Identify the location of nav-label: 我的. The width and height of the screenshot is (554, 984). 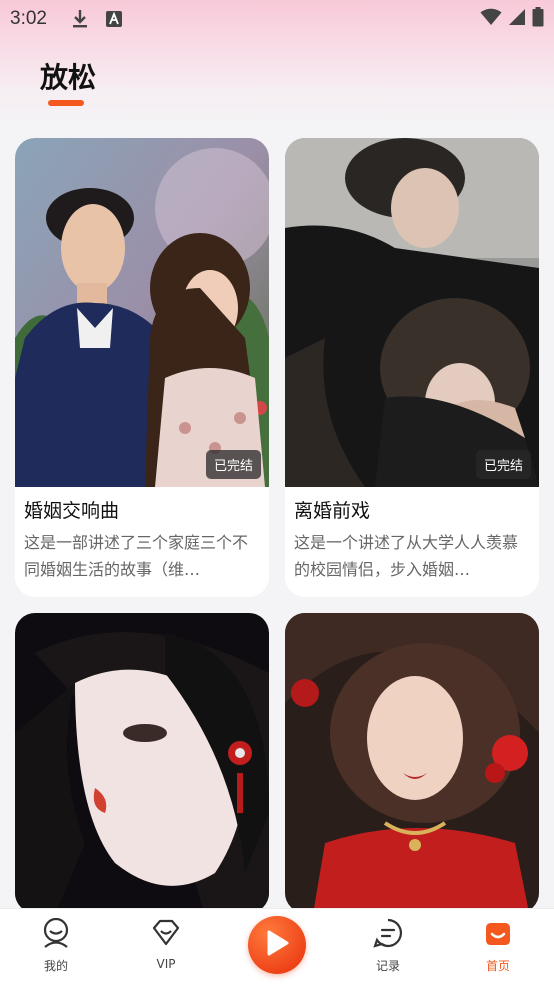
(55, 966).